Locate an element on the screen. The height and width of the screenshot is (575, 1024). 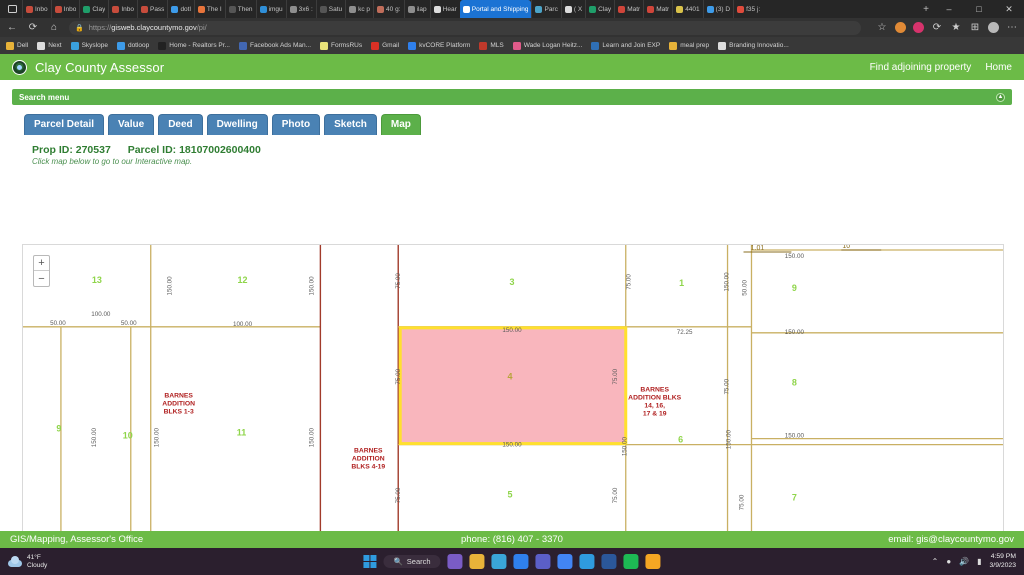
browser-tab: imgu is located at coordinates (270, 9).